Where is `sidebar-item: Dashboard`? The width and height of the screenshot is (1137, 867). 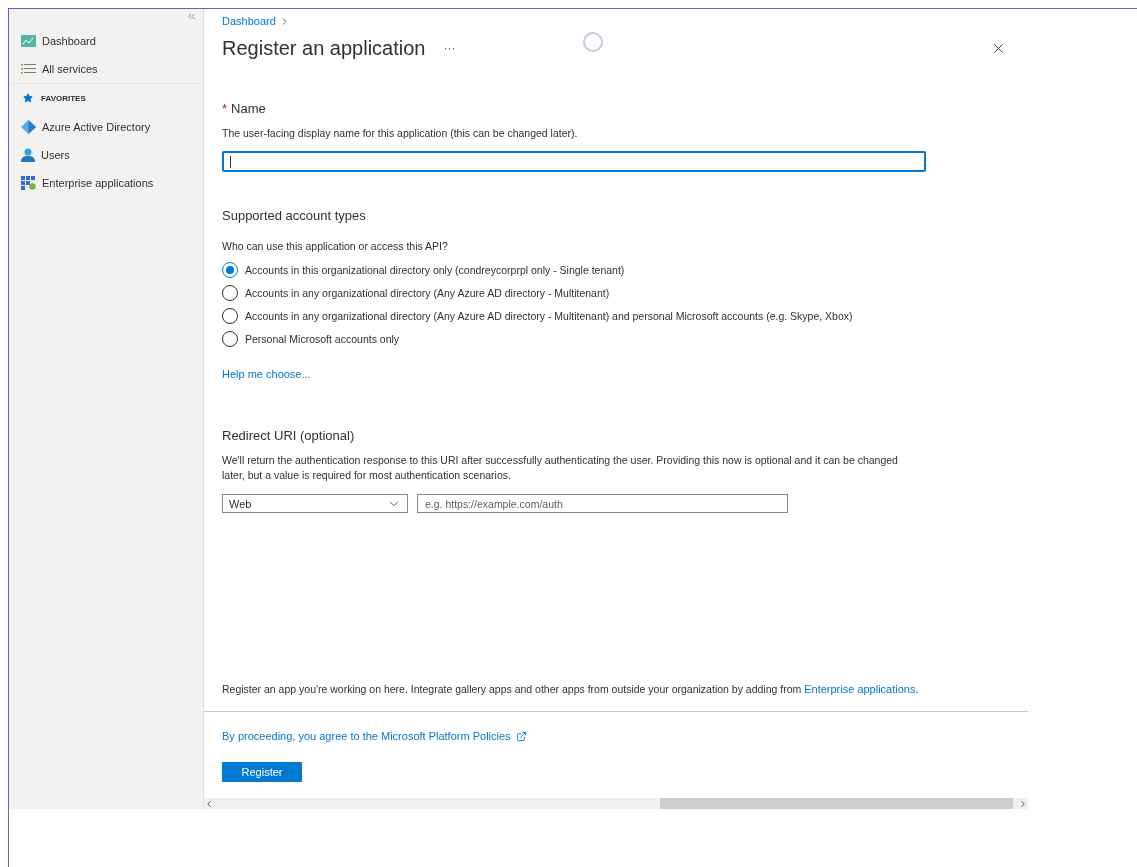 sidebar-item: Dashboard is located at coordinates (106, 41).